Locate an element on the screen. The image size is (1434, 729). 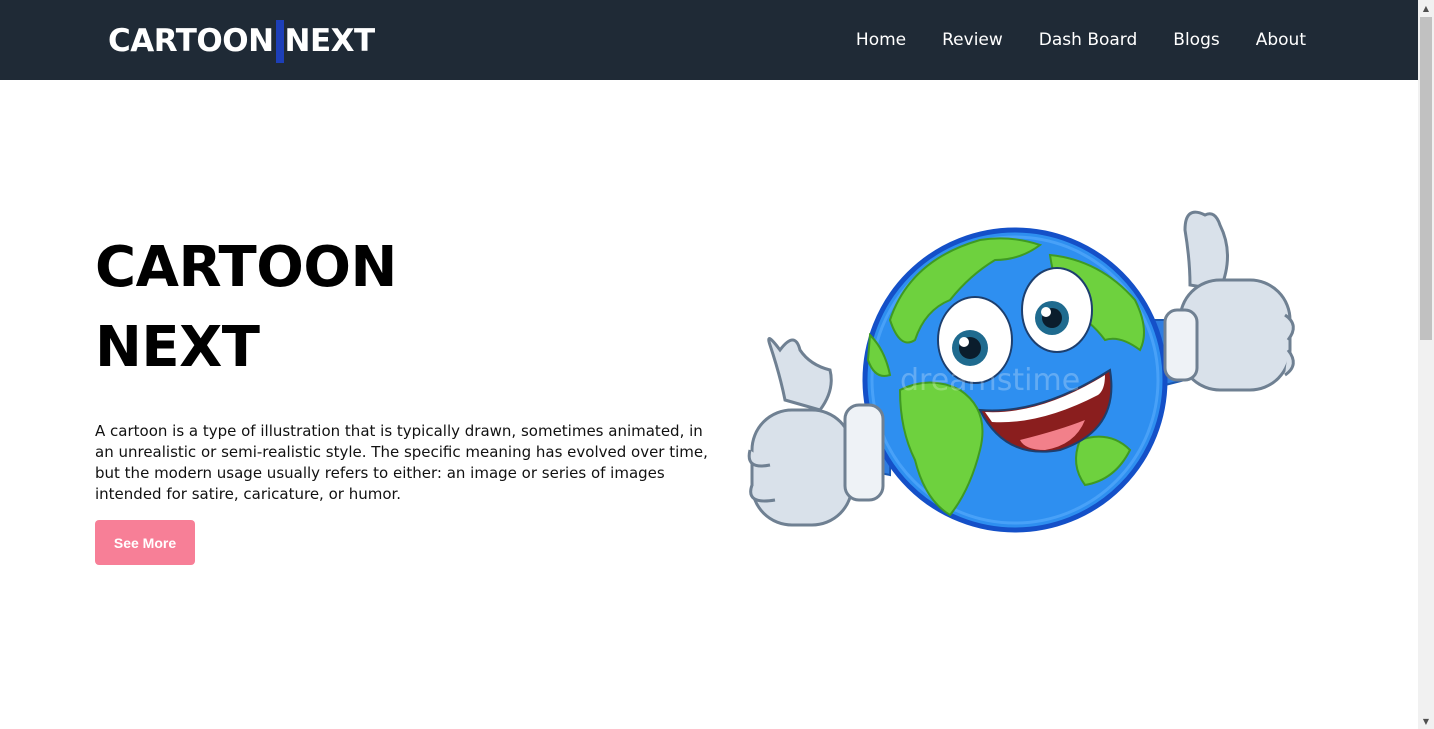
nav-link-review: Review is located at coordinates (972, 40).